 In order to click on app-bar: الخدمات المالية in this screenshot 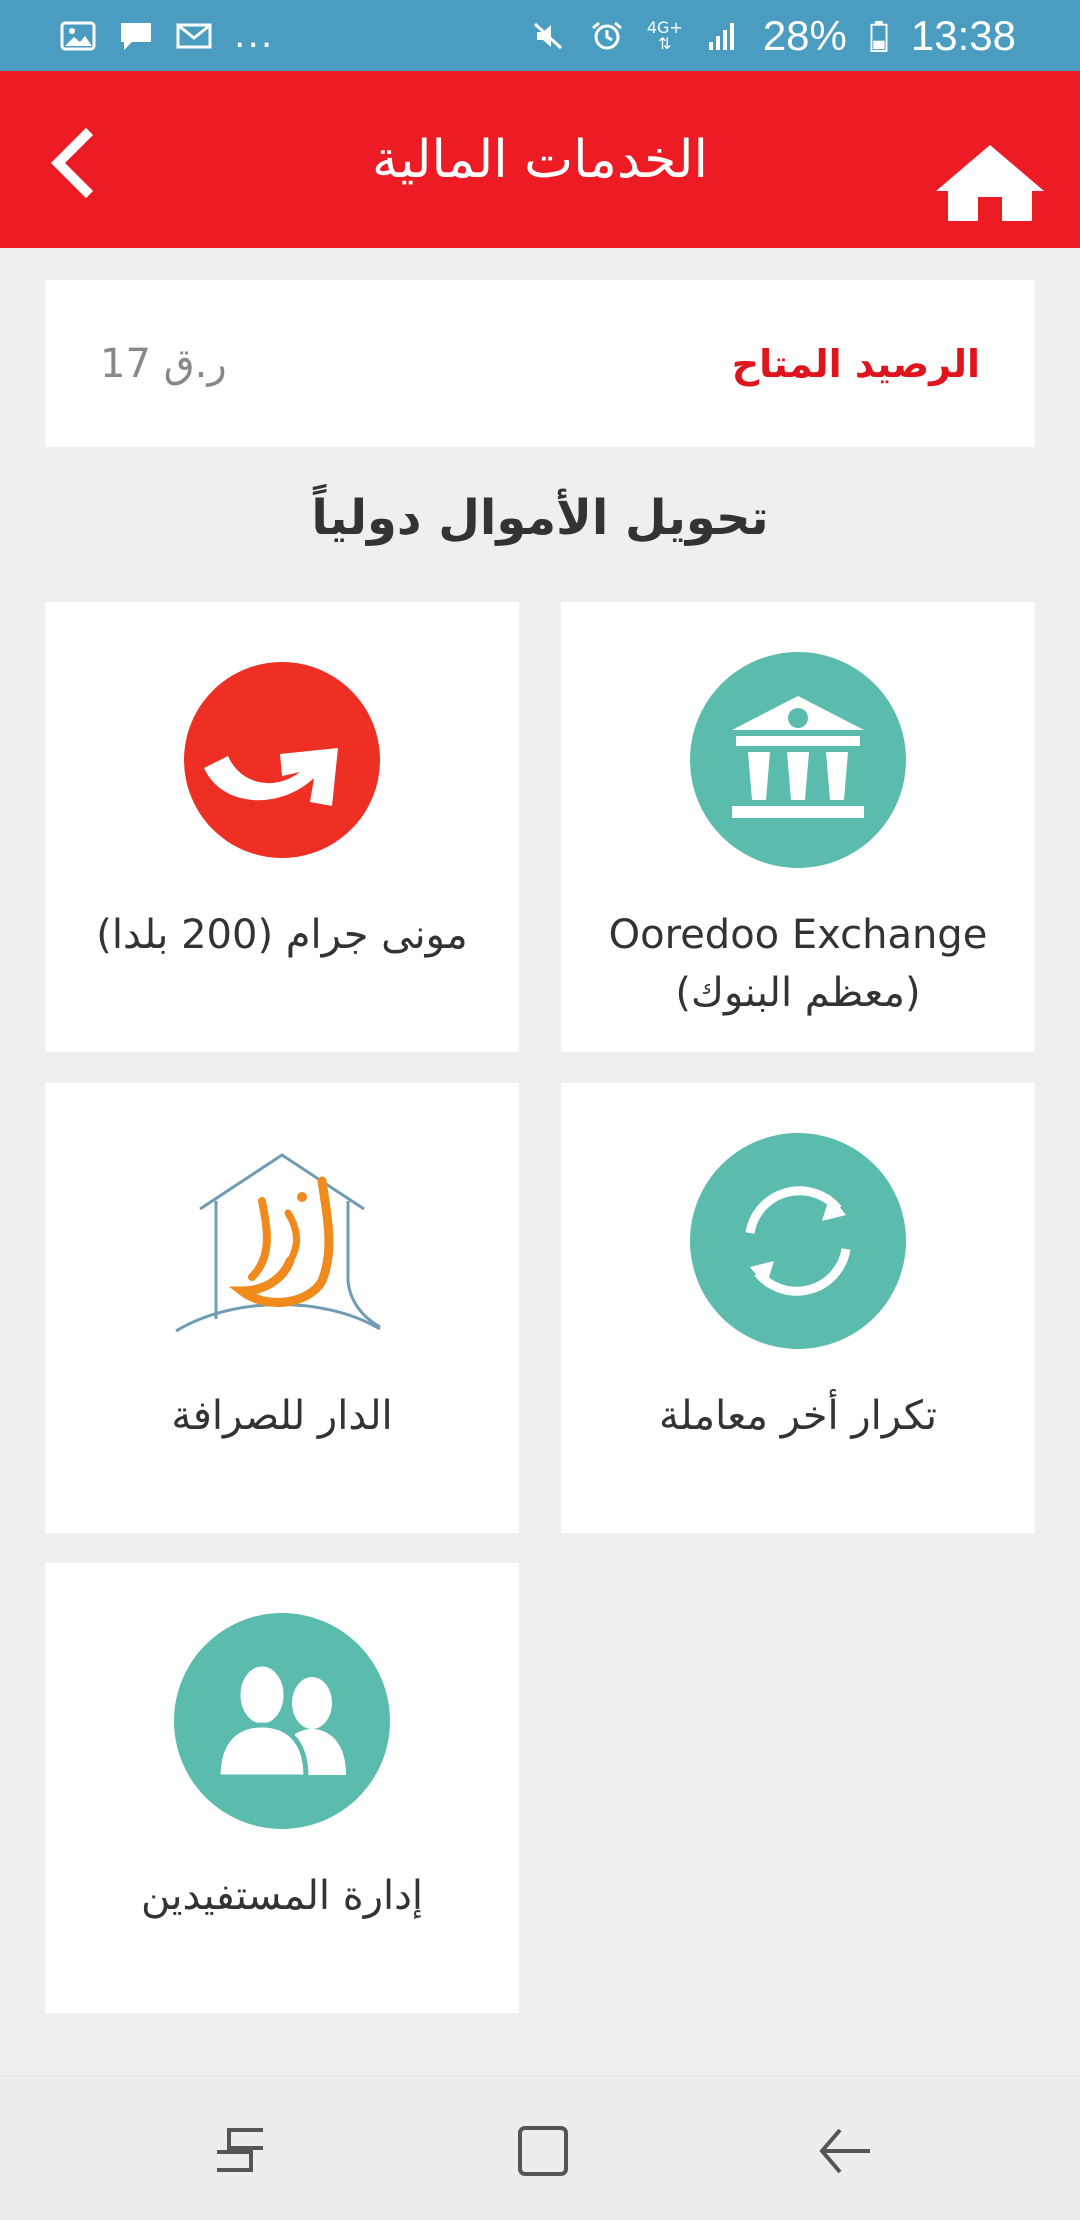, I will do `click(540, 159)`.